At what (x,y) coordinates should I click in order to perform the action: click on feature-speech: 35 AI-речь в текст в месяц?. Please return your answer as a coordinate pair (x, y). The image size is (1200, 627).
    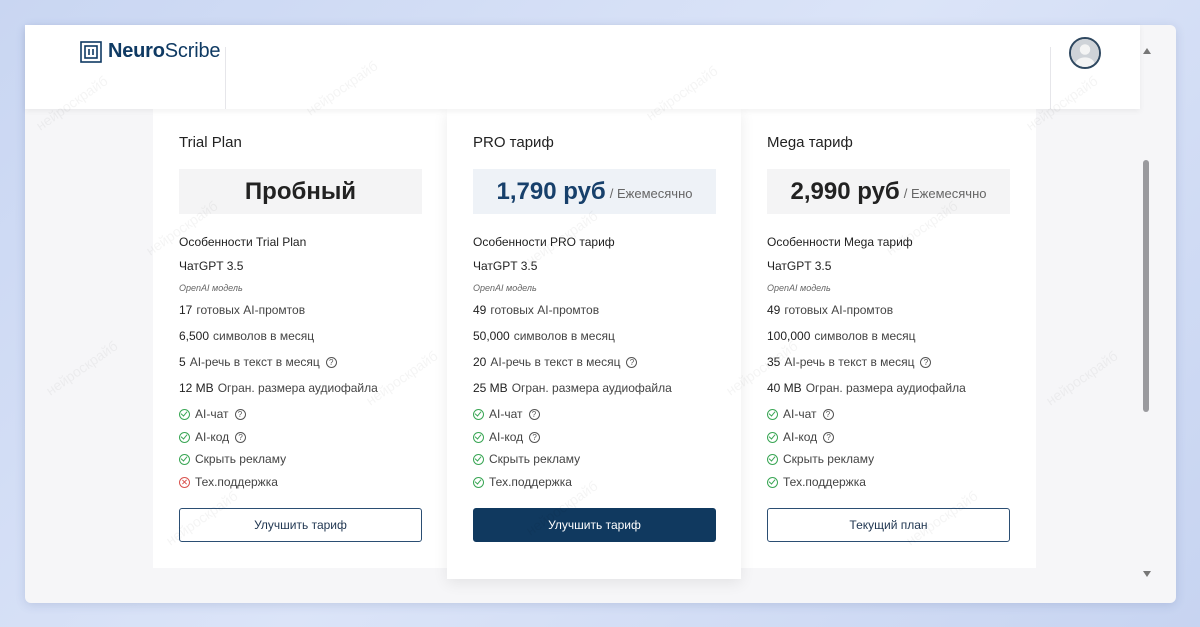
    Looking at the image, I should click on (849, 362).